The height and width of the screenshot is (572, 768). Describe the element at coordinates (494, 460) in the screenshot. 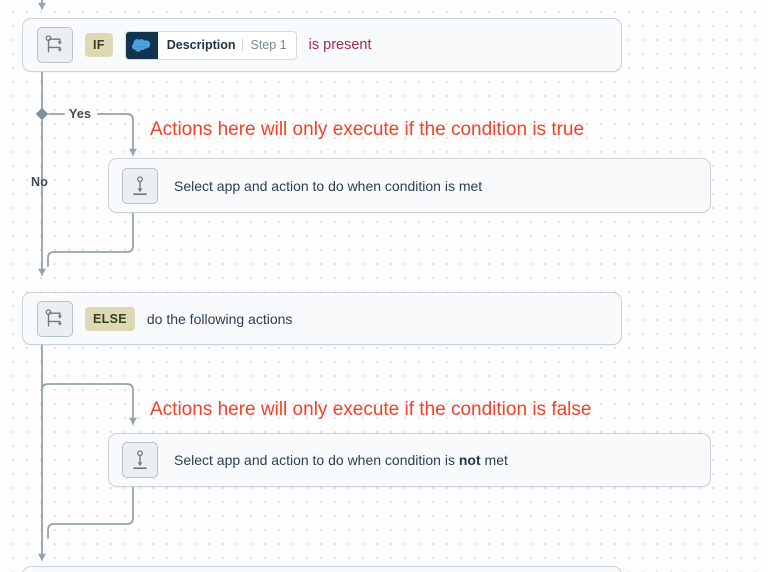

I see `false-action-label-suffix: met` at that location.